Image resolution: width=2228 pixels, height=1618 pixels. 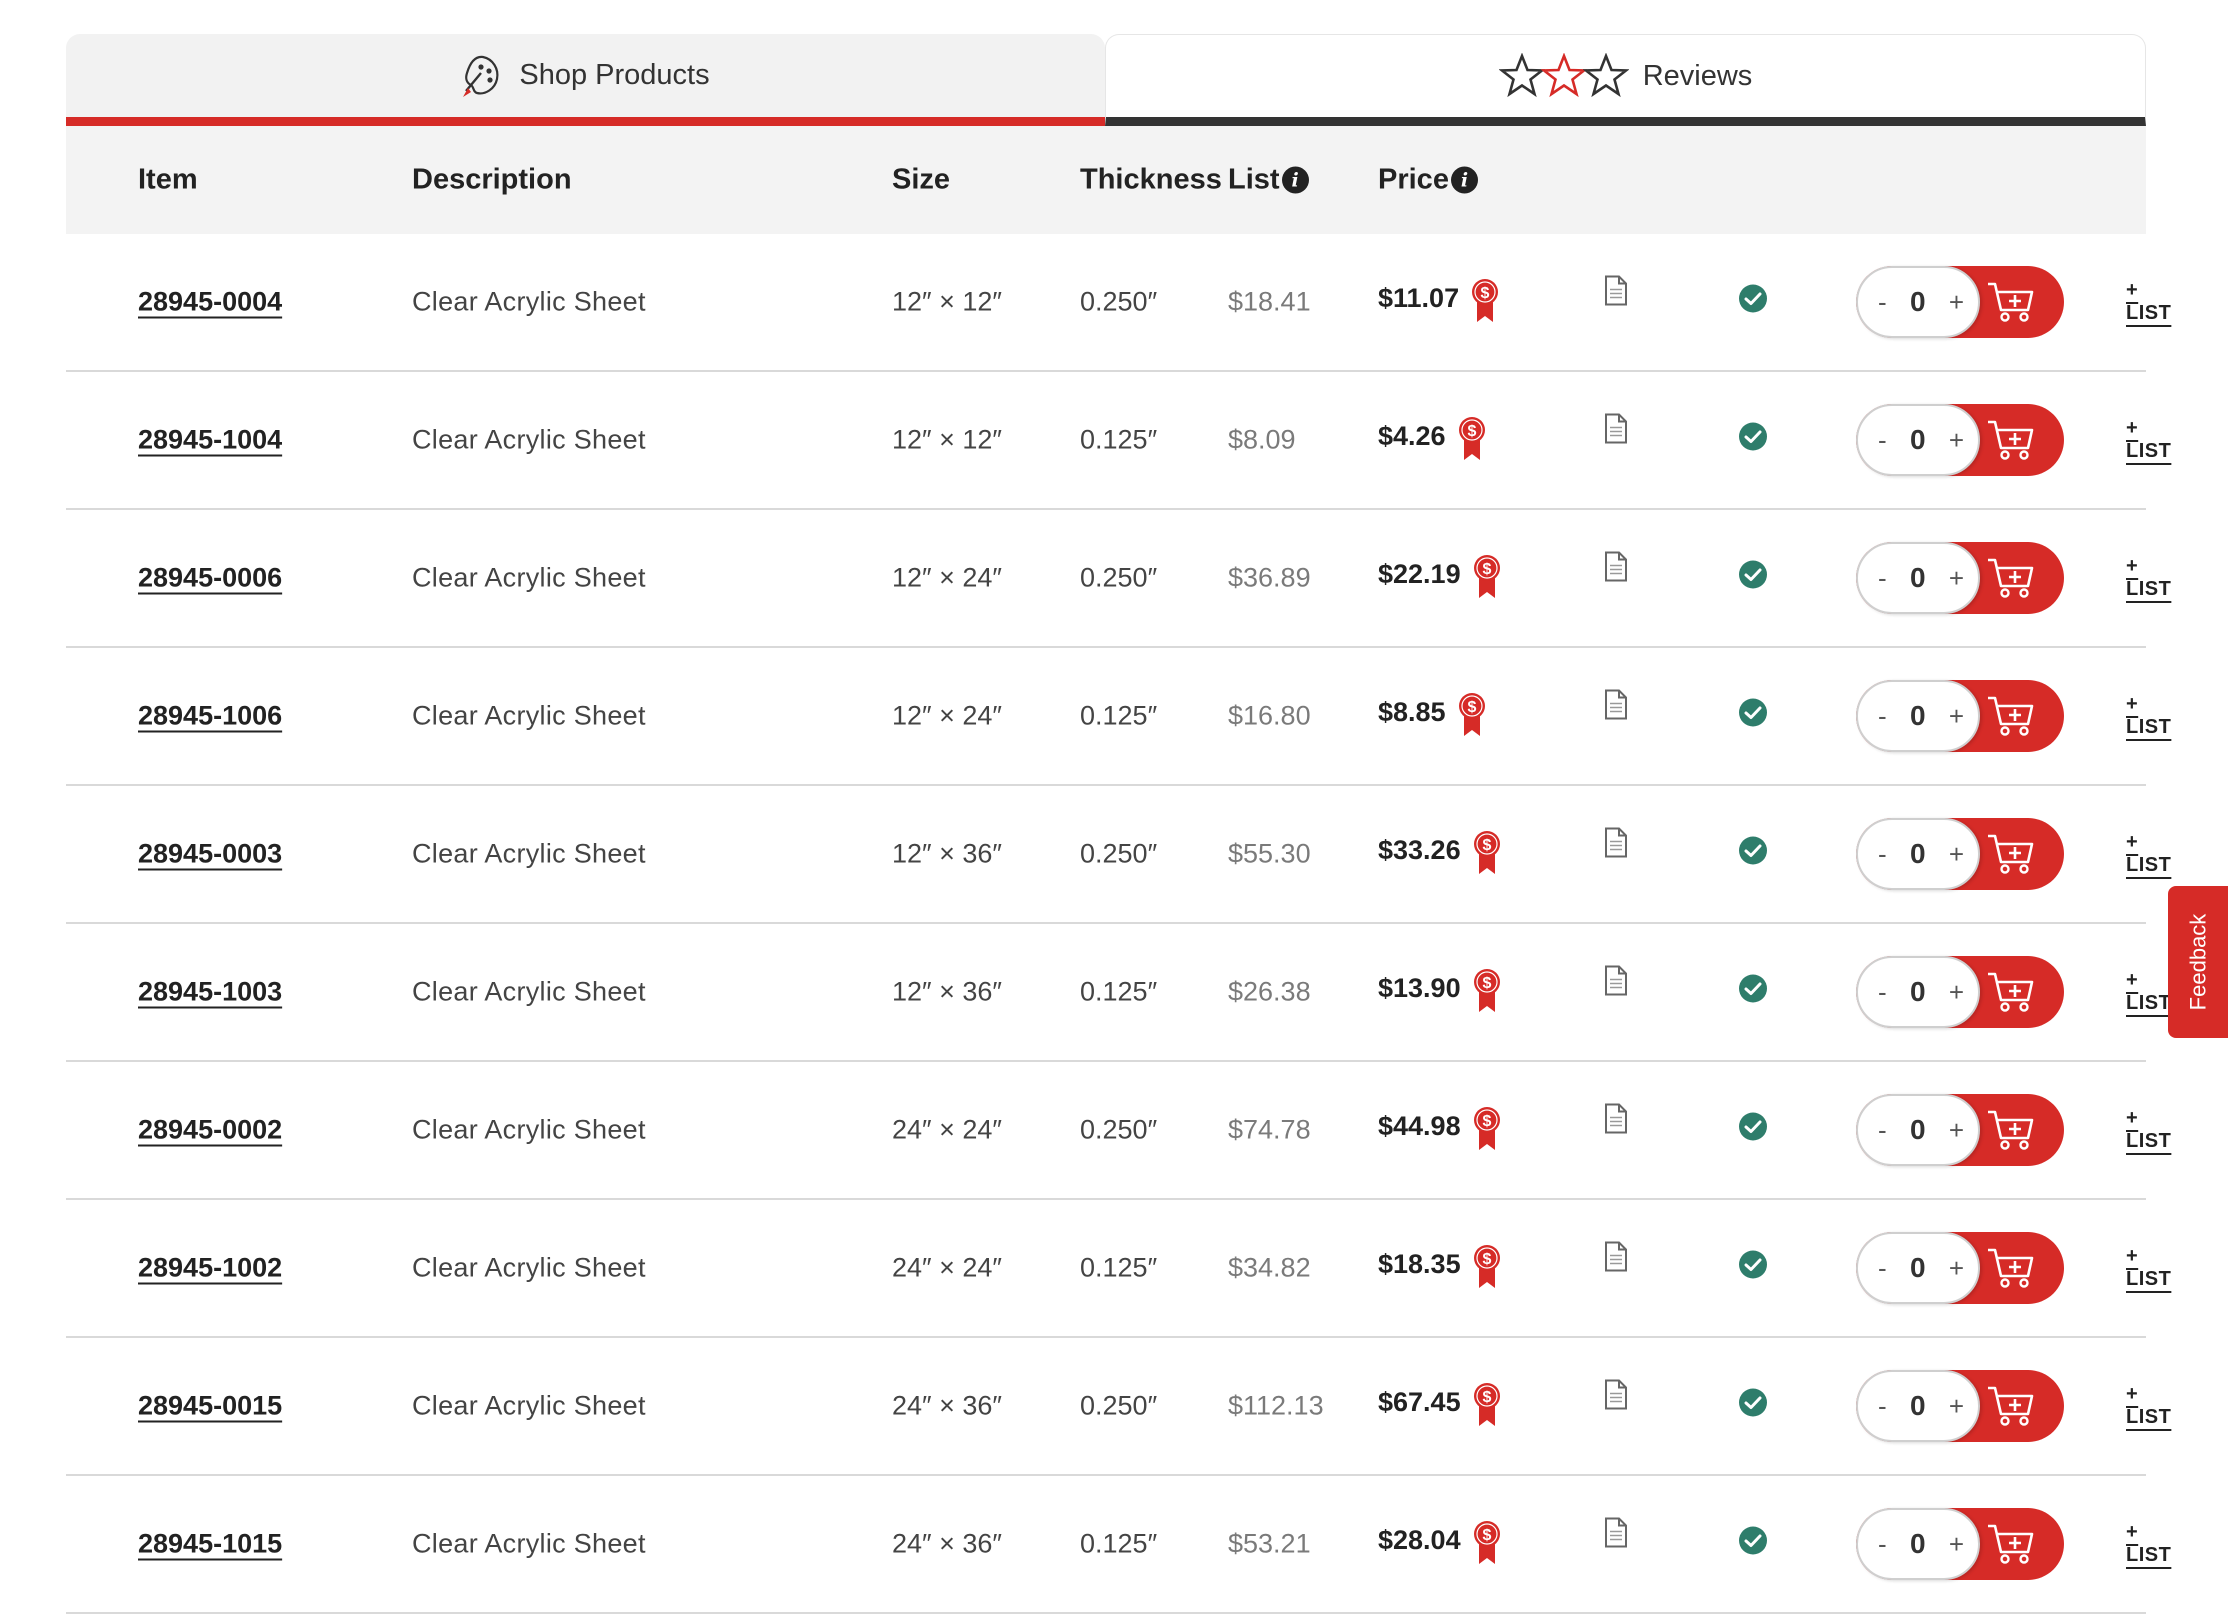 I want to click on item-number-link: 28945-1003, so click(x=210, y=992).